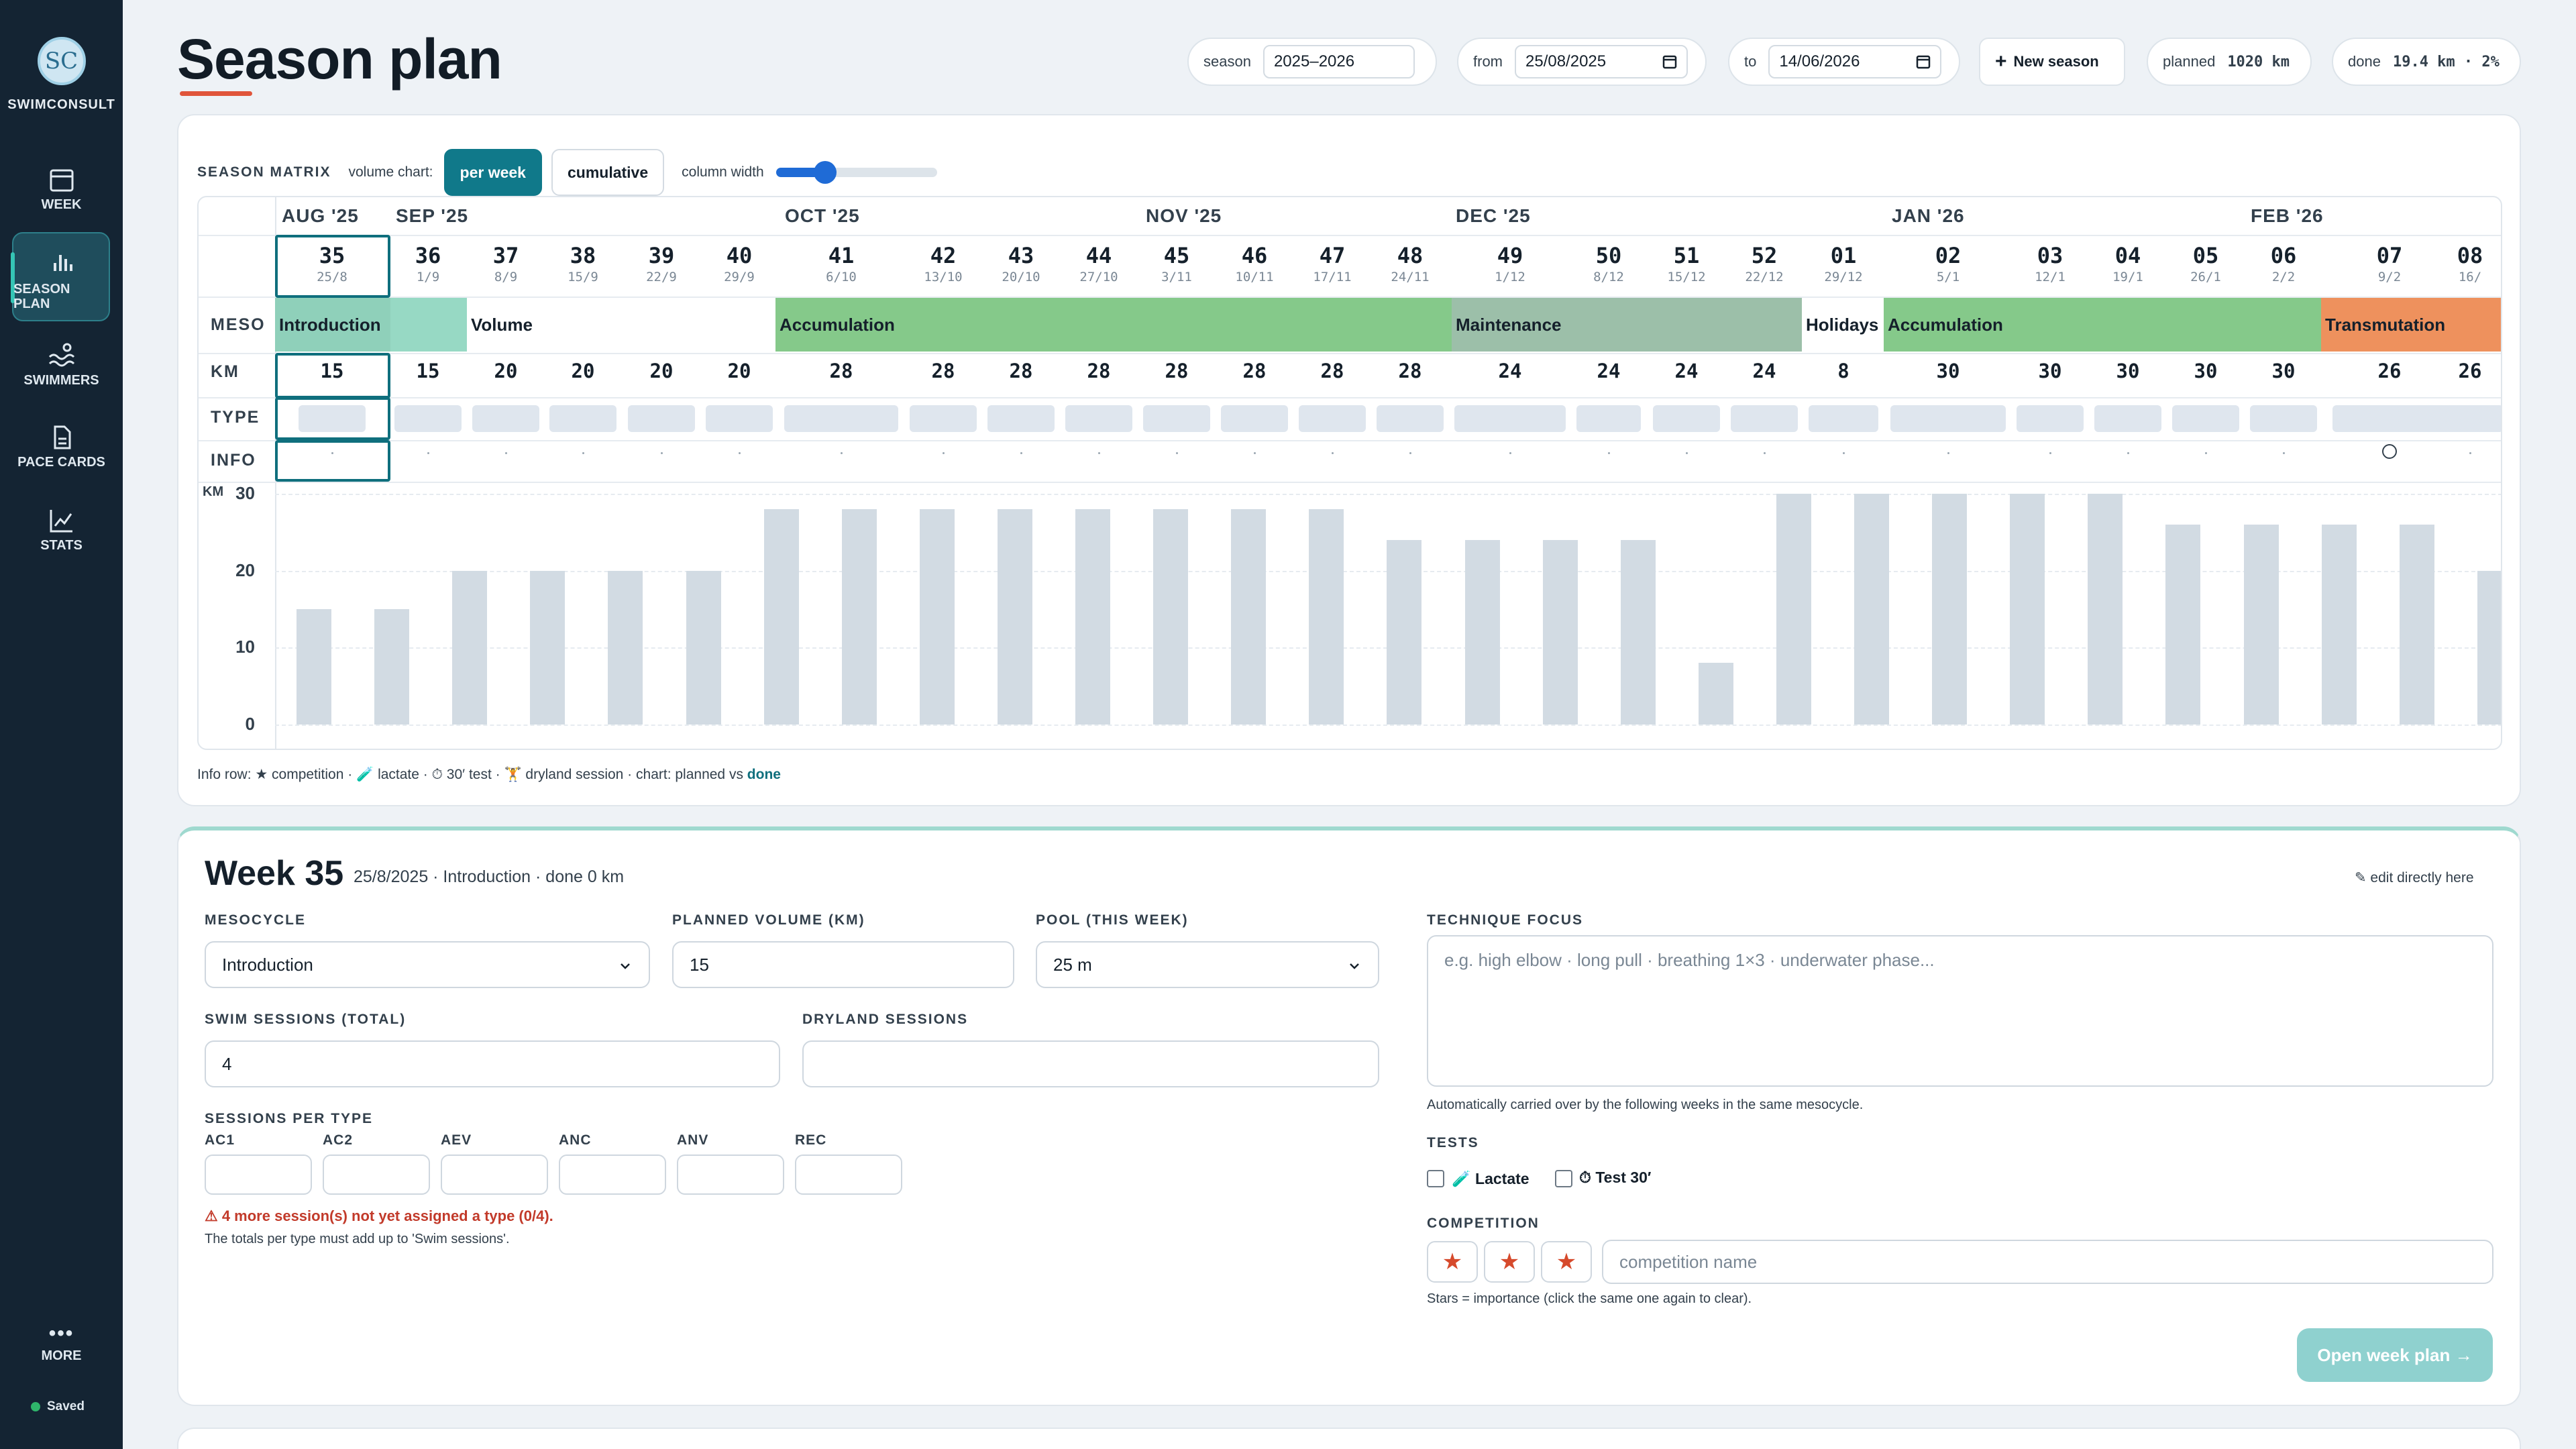  Describe the element at coordinates (856, 172) in the screenshot. I see `column-width-slider` at that location.